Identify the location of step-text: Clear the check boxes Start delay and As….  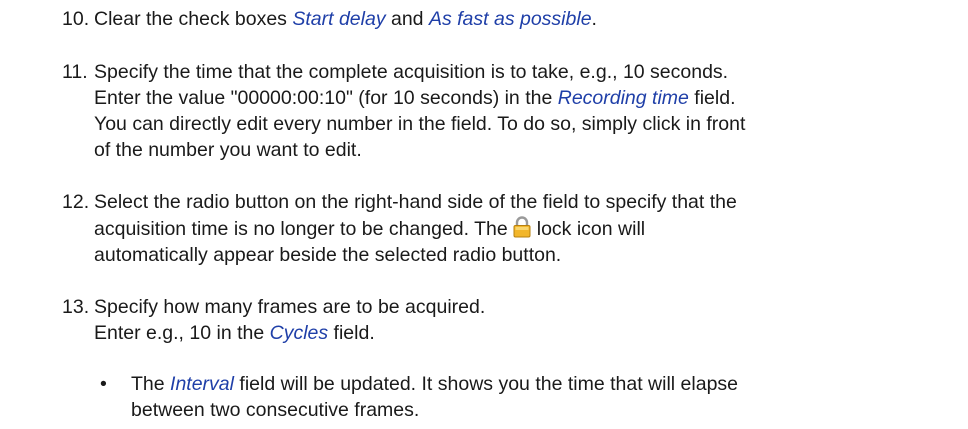
(345, 19).